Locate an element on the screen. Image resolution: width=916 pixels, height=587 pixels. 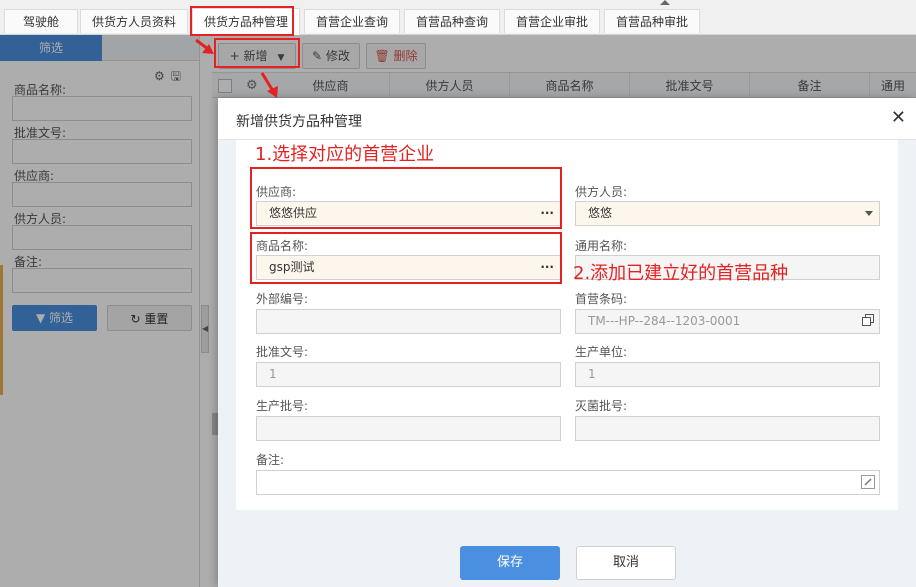
tab-first-variety-query: 首营品种查询 is located at coordinates (452, 21).